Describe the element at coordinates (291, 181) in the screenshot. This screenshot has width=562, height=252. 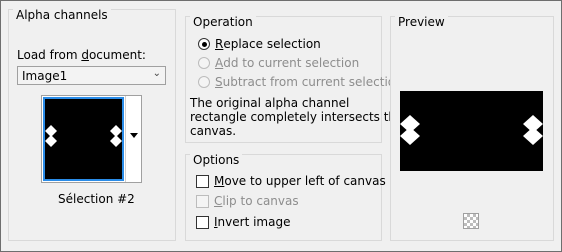
I see `move-to-upper-left-checkbox: Move to upper left of canvas` at that location.